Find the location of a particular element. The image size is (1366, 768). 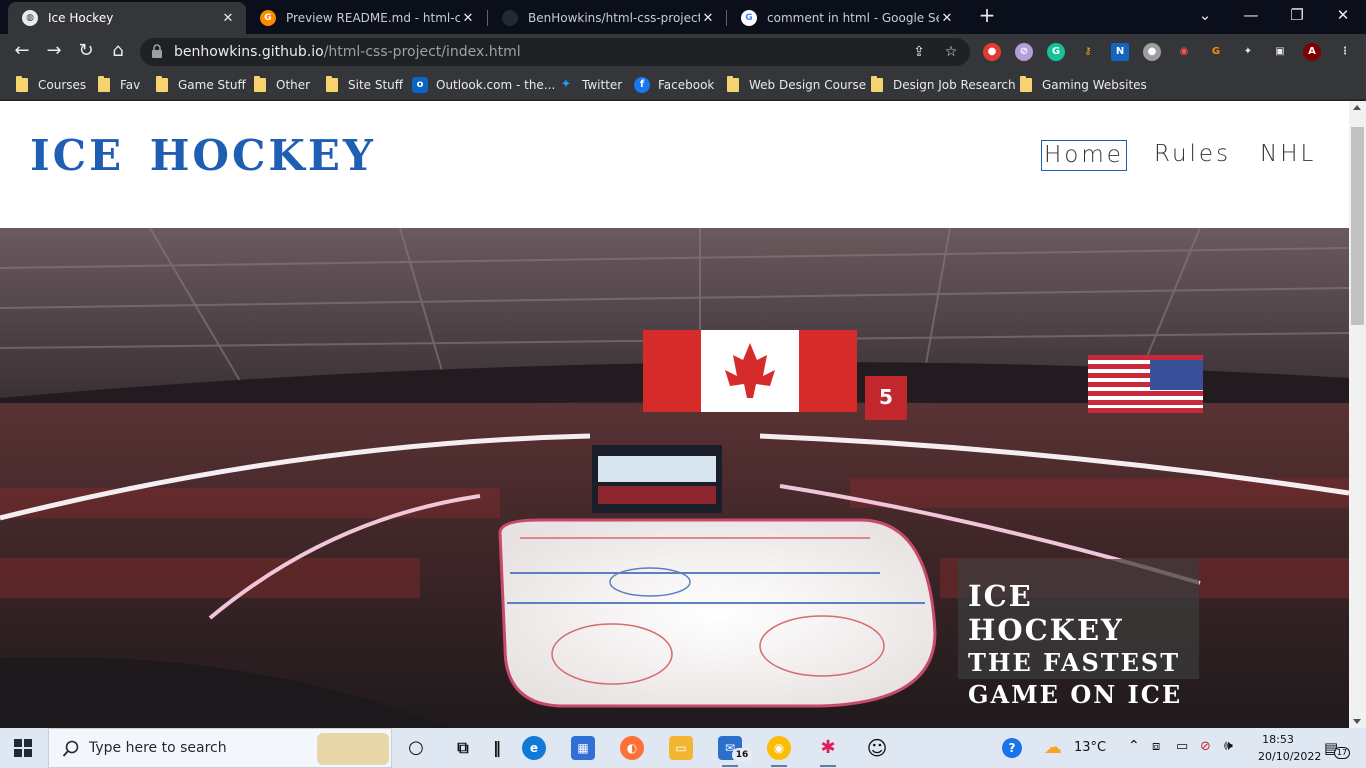

tab-github-repo: BenHowkins/html-css-project ✕ is located at coordinates (607, 18).